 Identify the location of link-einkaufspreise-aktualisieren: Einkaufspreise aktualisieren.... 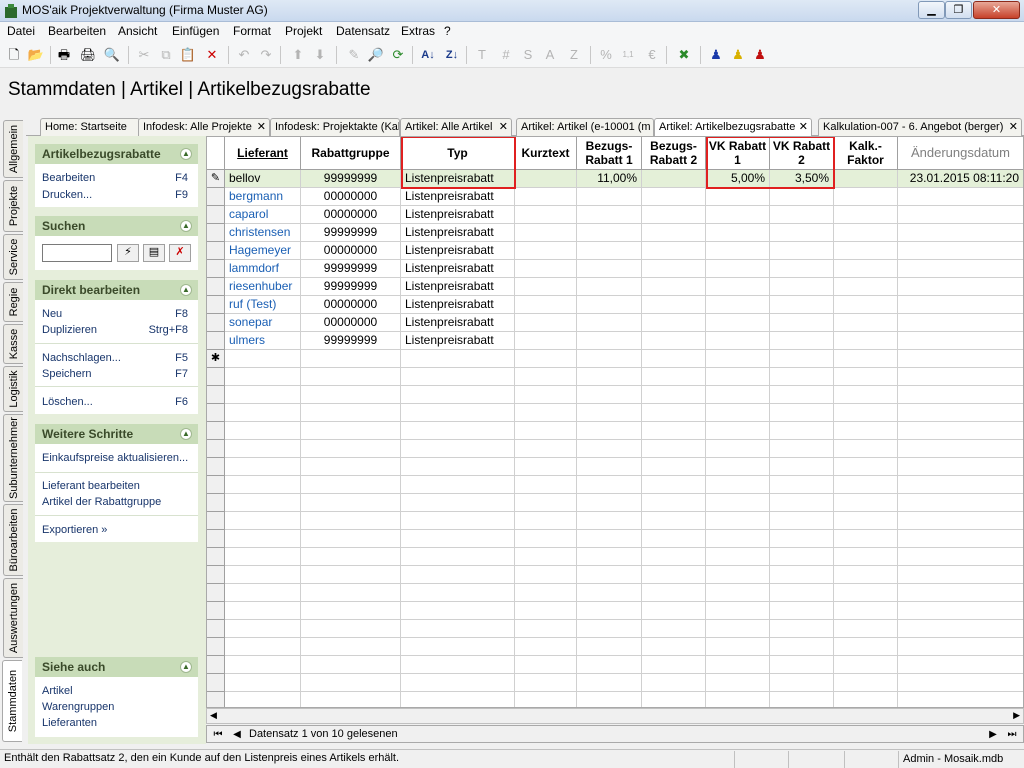
(115, 458).